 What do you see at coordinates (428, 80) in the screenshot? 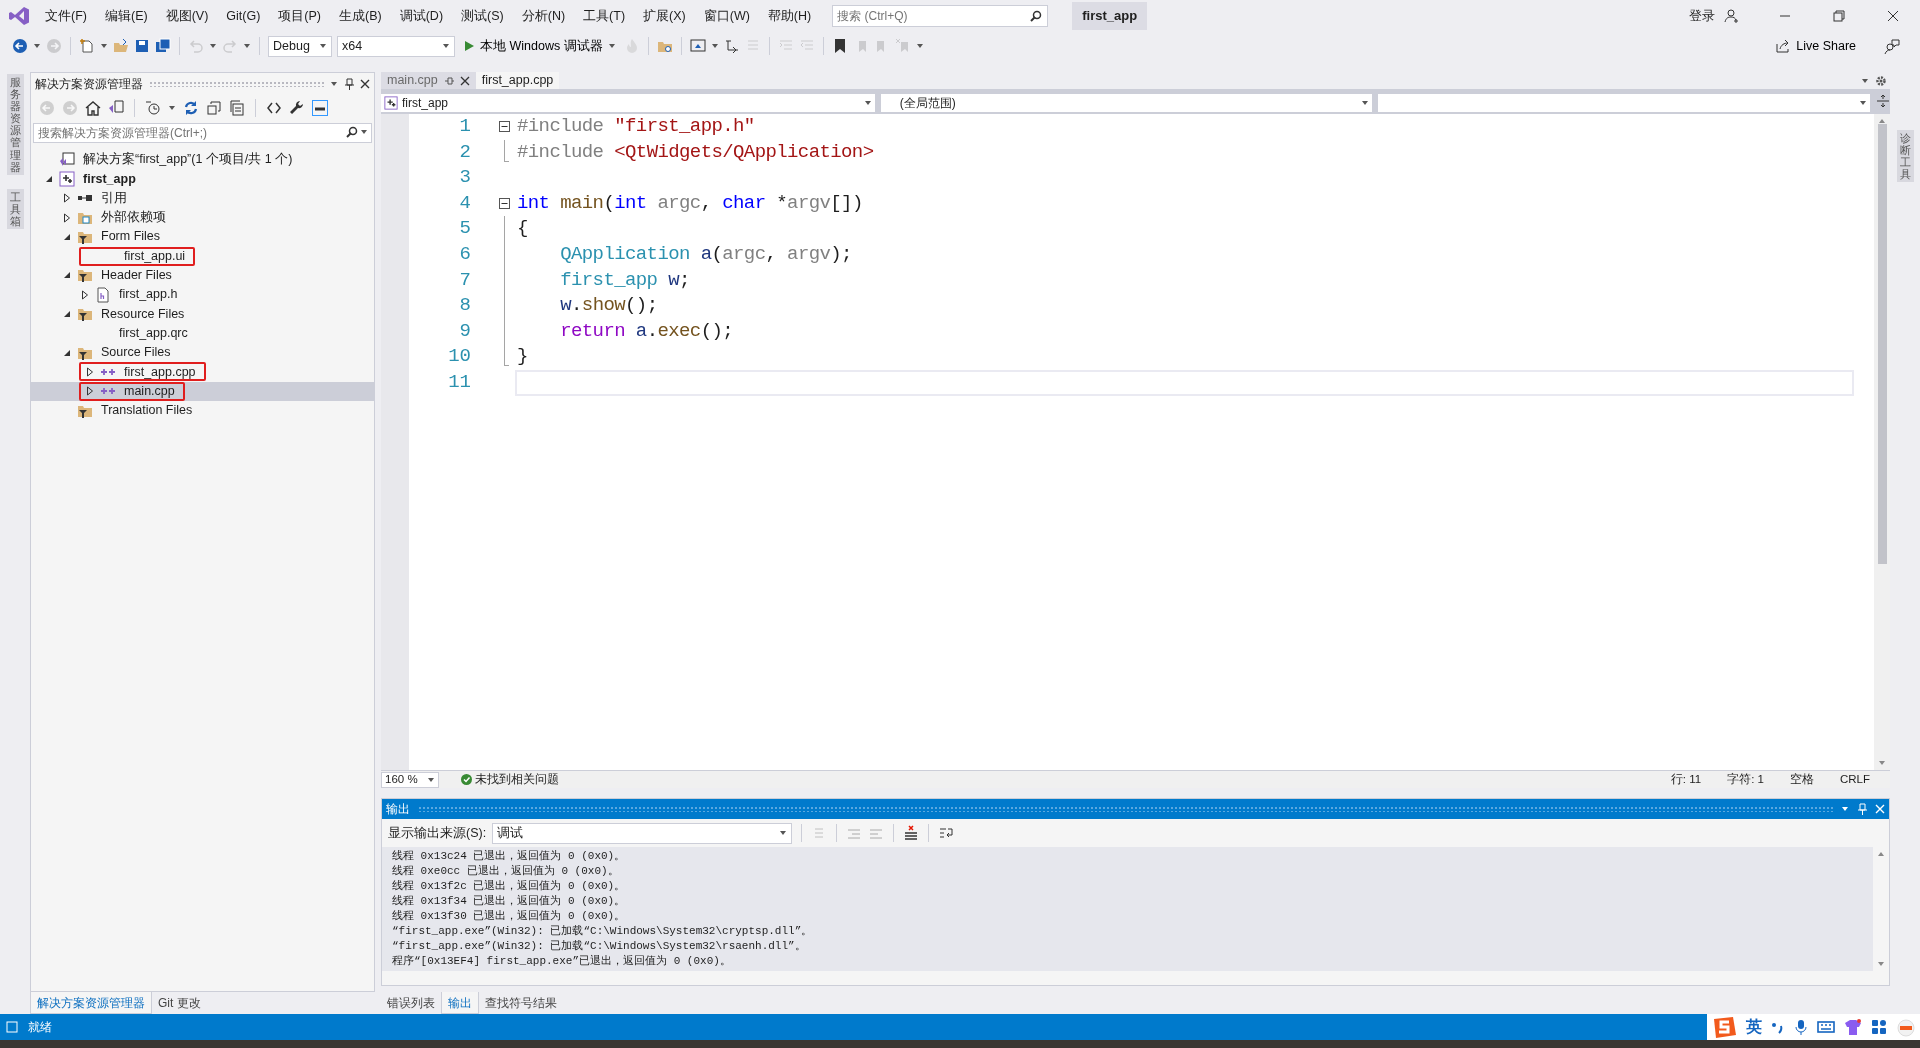
I see `file-tab: main.cpp` at bounding box center [428, 80].